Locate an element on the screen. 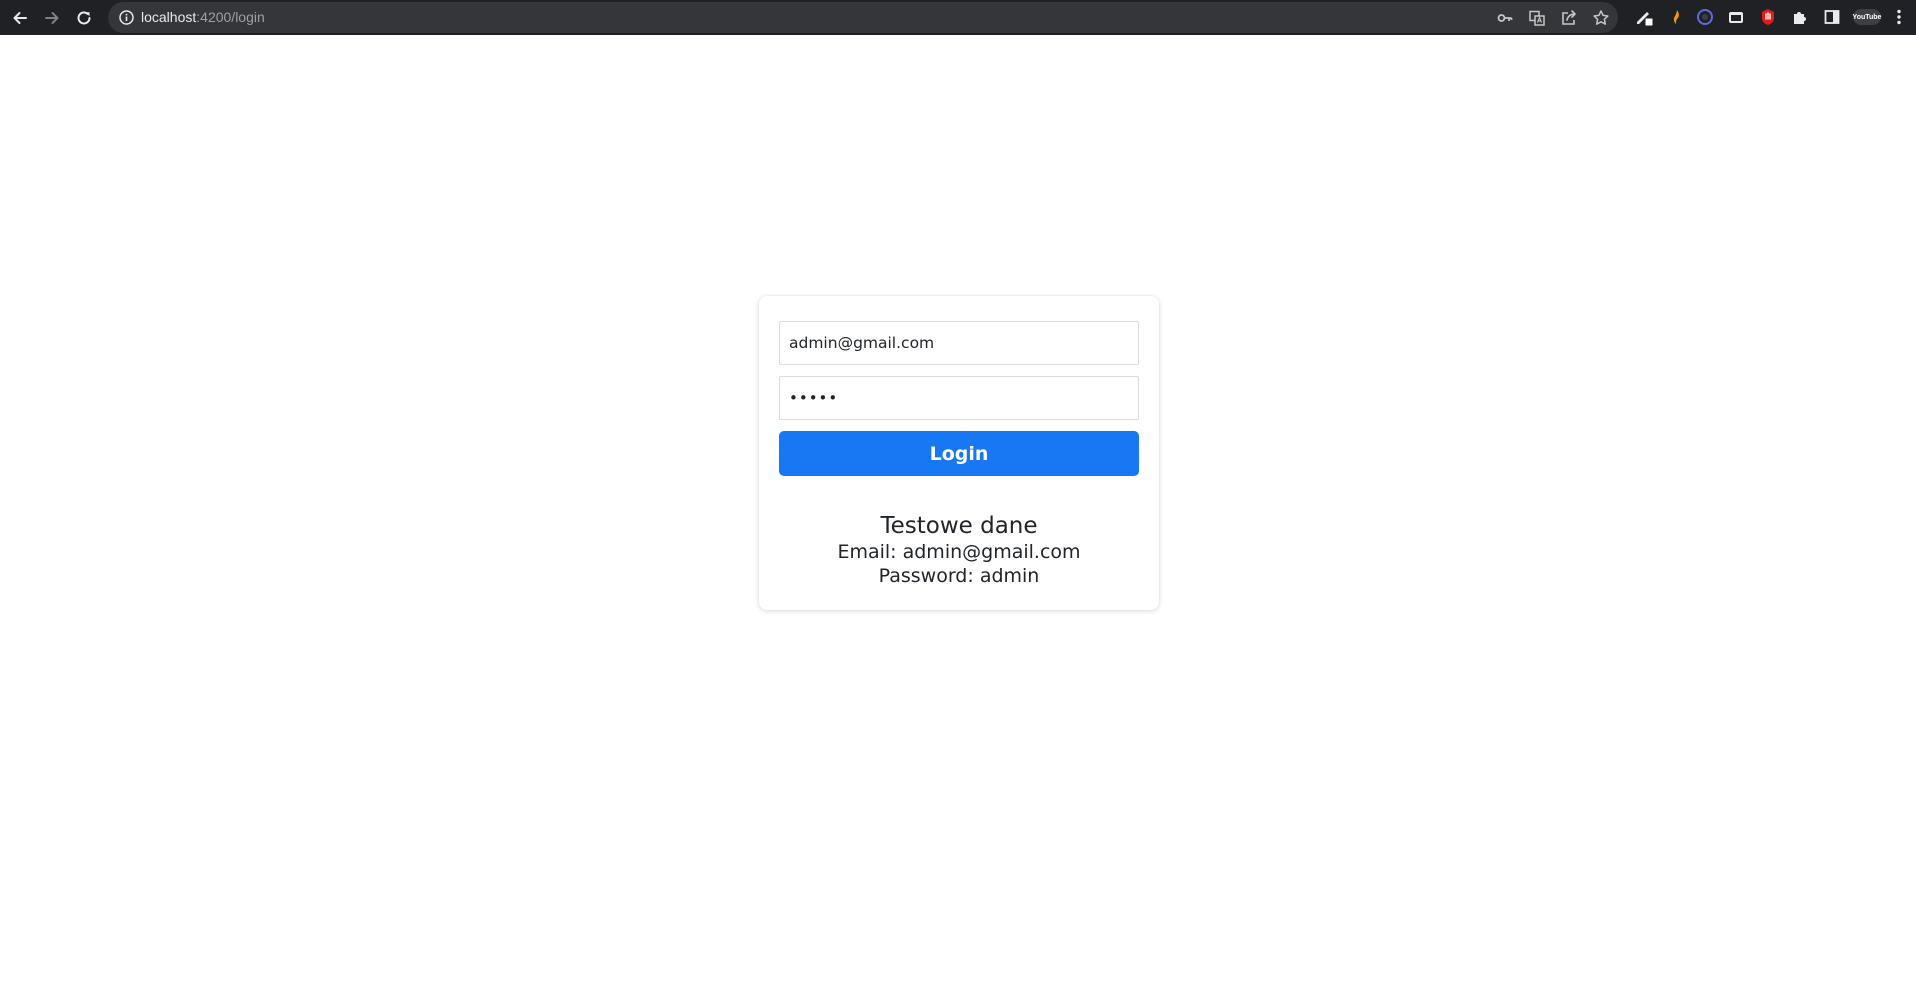 The width and height of the screenshot is (1916, 995). url-host: localhost is located at coordinates (169, 17).